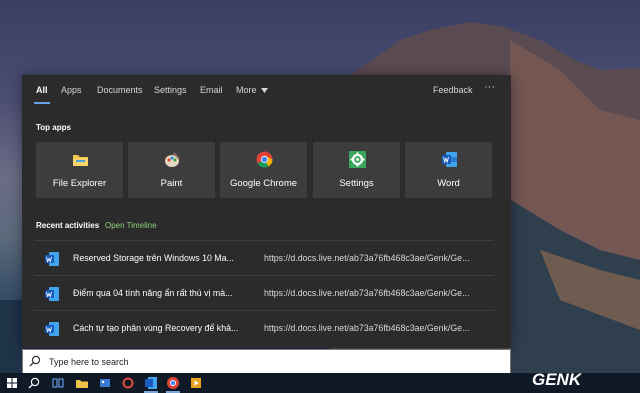 This screenshot has height=393, width=640. I want to click on tab-apps: Apps, so click(71, 90).